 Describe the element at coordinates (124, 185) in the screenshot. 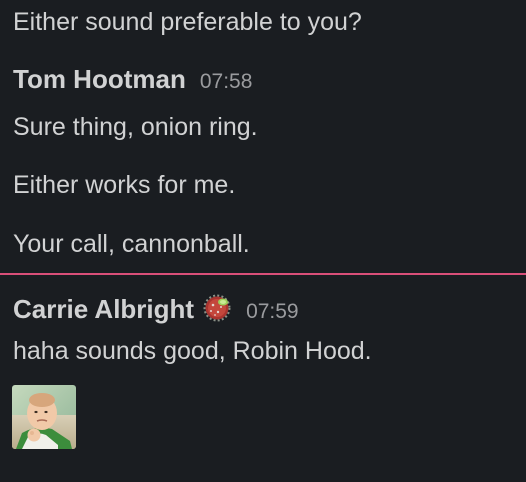

I see `message-text: Either works for me.` at that location.